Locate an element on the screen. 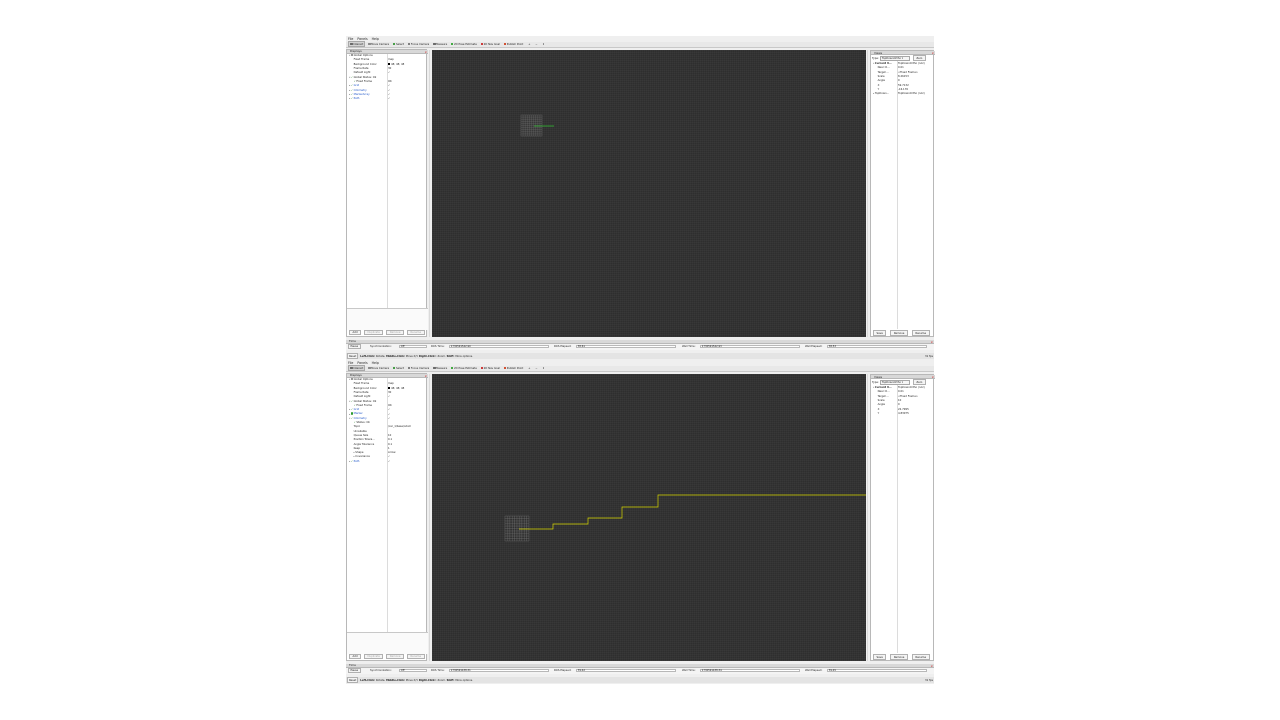 The height and width of the screenshot is (720, 1280). wall-time-field: 1730591542.93 is located at coordinates (750, 346).